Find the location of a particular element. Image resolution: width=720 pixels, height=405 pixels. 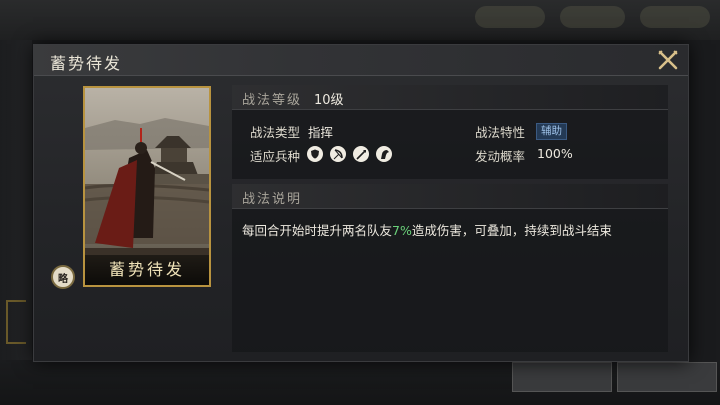

description-highlight: 7% is located at coordinates (402, 230).